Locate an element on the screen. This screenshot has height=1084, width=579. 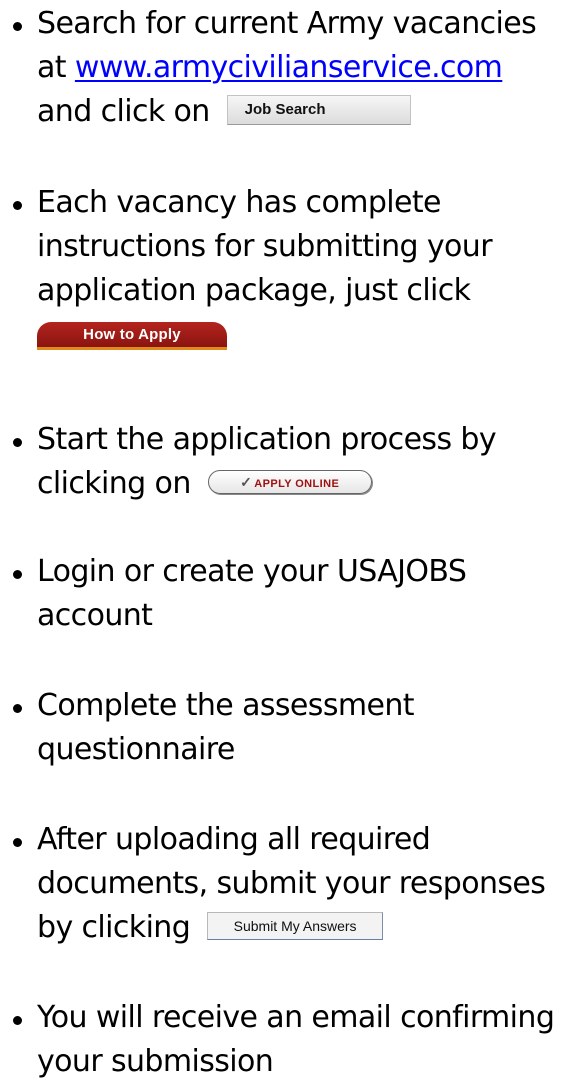
apply-online-button: ✓ APPLY ONLINE is located at coordinates (289, 481).